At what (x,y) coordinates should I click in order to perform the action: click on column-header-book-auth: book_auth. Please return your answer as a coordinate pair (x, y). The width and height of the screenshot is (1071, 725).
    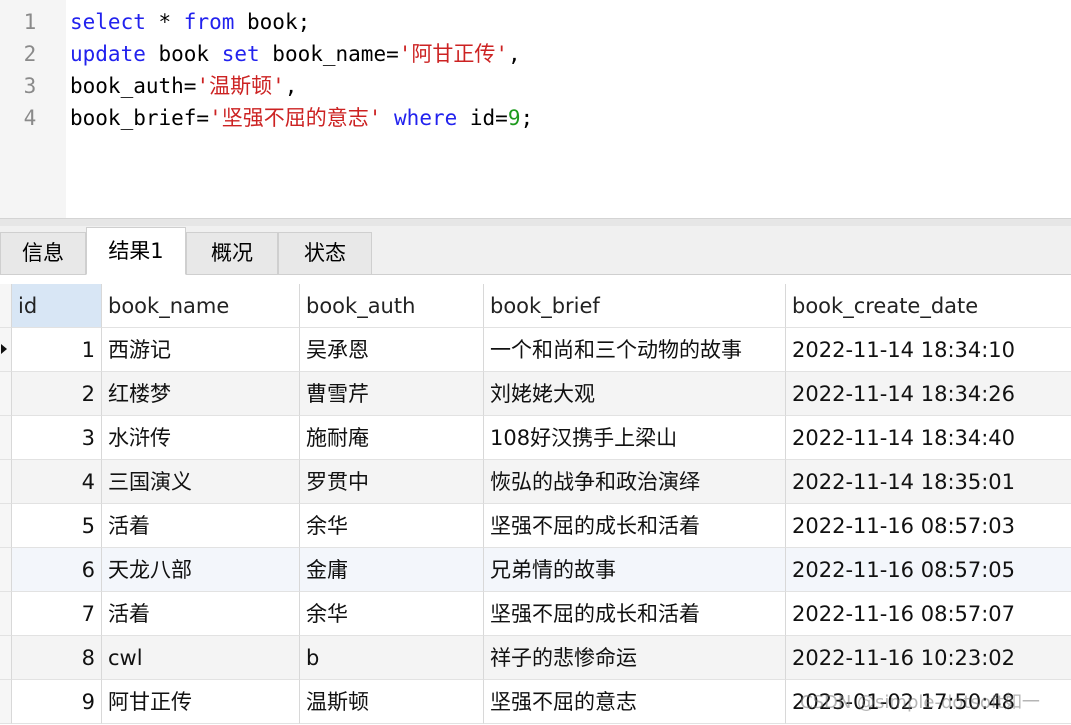
    Looking at the image, I should click on (392, 306).